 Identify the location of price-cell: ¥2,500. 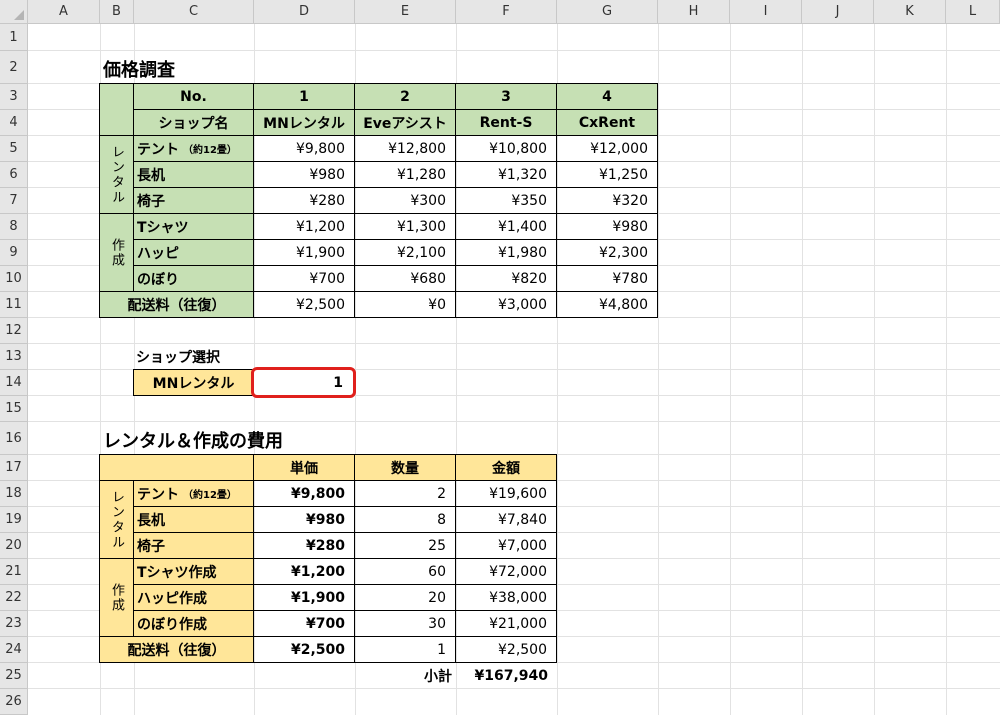
(304, 304).